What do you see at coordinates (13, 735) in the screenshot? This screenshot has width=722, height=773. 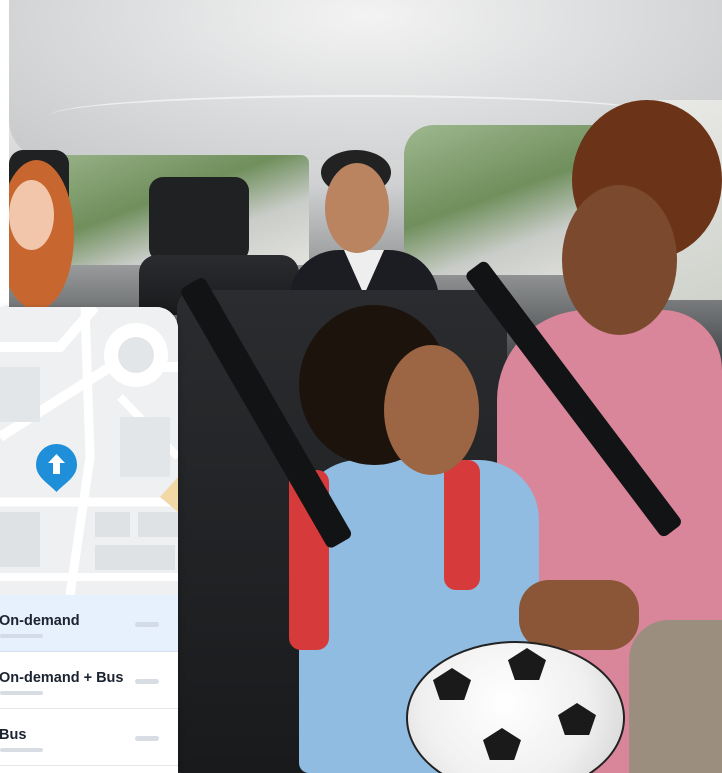 I see `option-label: Bus` at bounding box center [13, 735].